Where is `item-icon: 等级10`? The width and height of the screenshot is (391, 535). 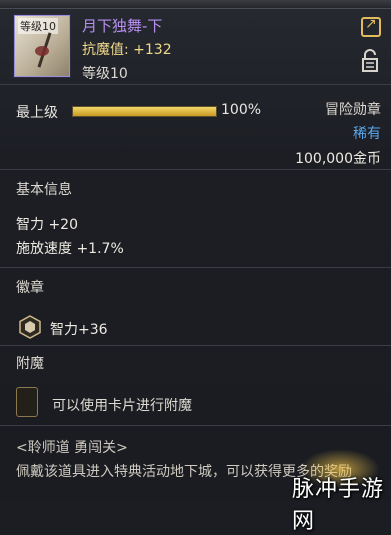
item-icon: 等级10 is located at coordinates (42, 46).